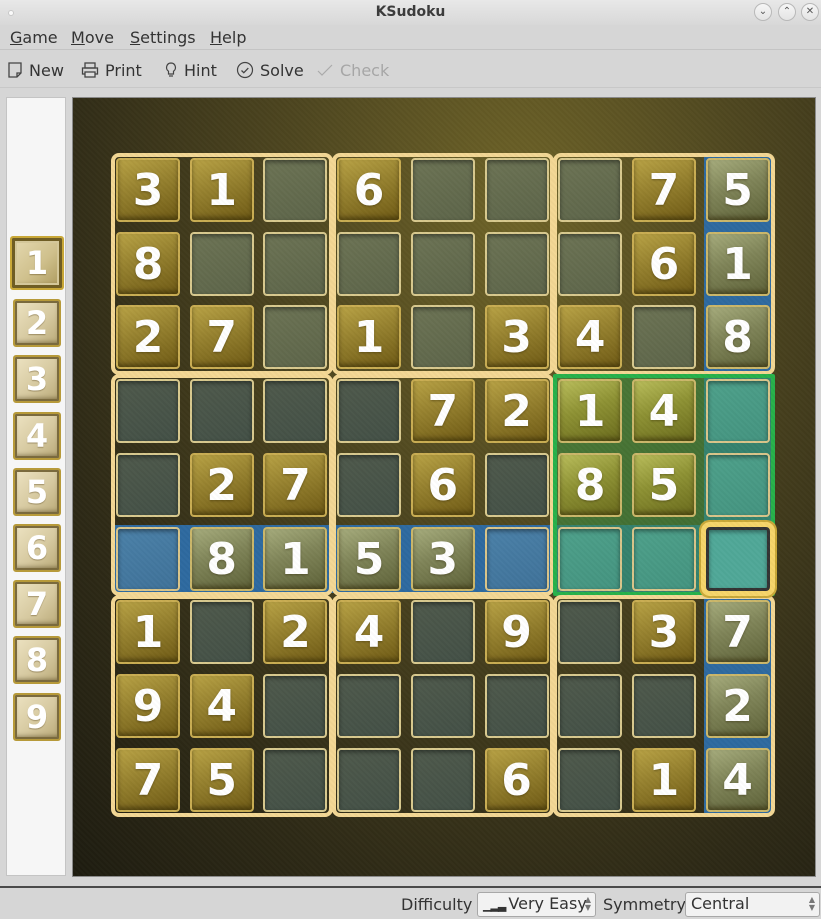 Image resolution: width=821 pixels, height=919 pixels. What do you see at coordinates (663, 411) in the screenshot?
I see `cell-r4c8: 4` at bounding box center [663, 411].